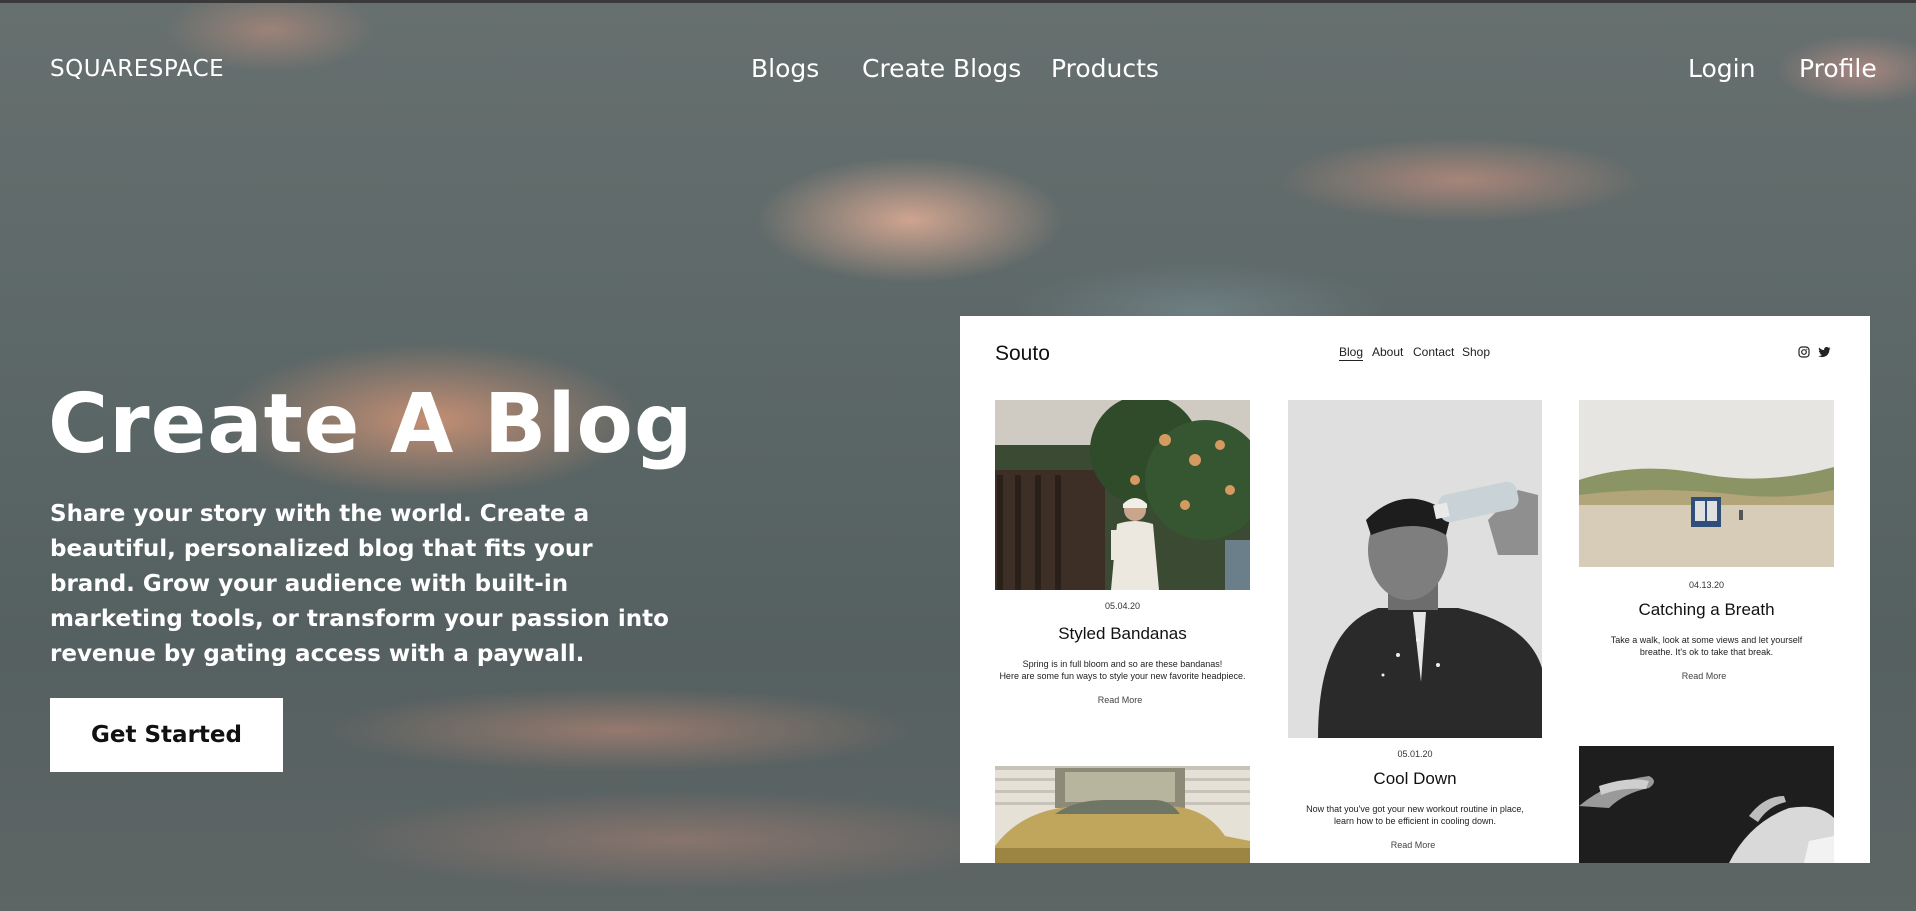 This screenshot has height=911, width=1916. What do you see at coordinates (1351, 353) in the screenshot?
I see `preview-nav-blog: Blog` at bounding box center [1351, 353].